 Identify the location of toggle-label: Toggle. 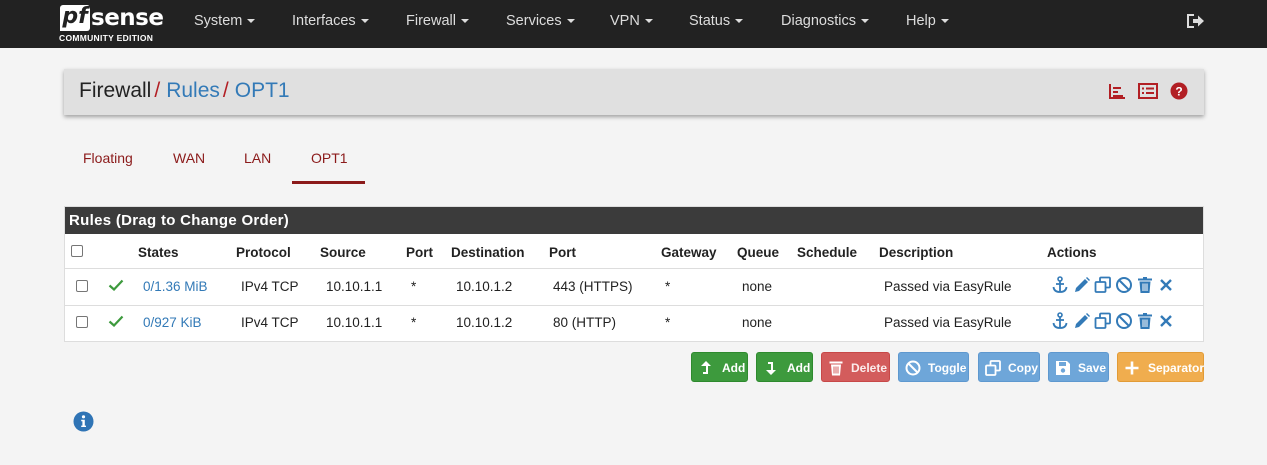
(947, 368).